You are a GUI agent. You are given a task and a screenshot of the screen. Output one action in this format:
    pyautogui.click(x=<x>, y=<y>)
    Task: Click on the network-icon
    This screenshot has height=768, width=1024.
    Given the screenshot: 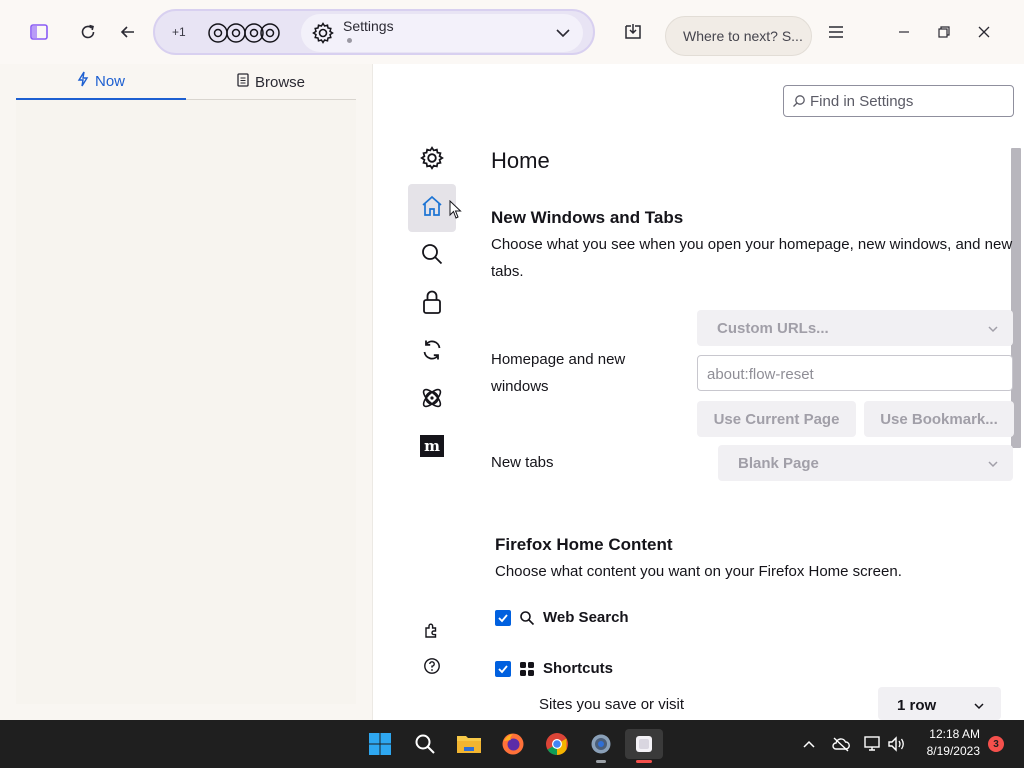 What is the action you would take?
    pyautogui.click(x=872, y=744)
    